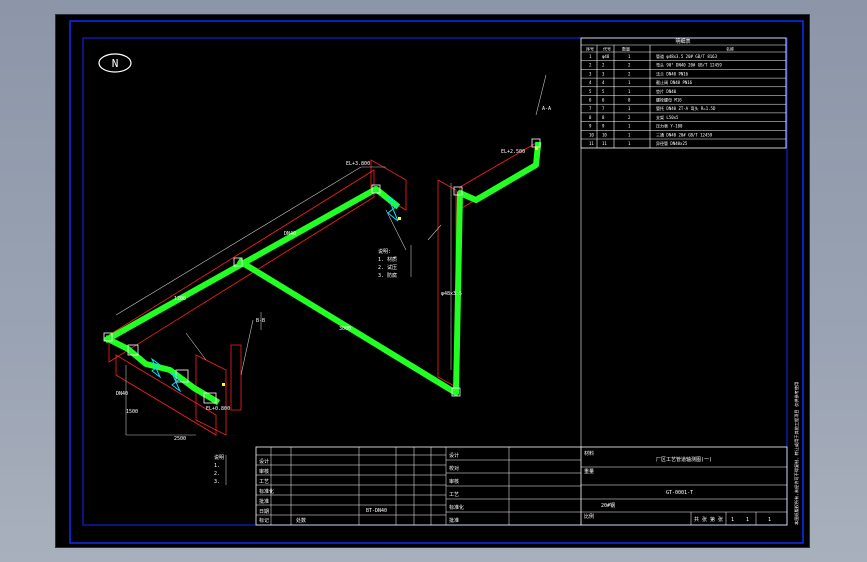  What do you see at coordinates (589, 516) in the screenshot?
I see `tb-label-scale: 比例` at bounding box center [589, 516].